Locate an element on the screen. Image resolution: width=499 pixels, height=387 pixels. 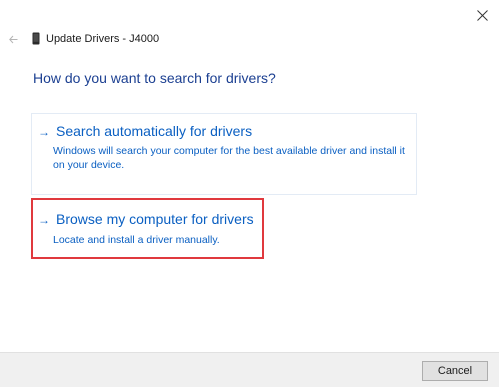
window-title-bar: Update Drivers - J4000 is located at coordinates (95, 38).